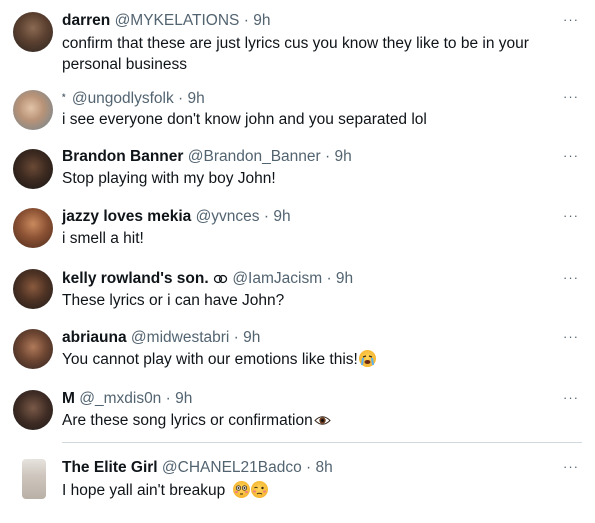 The height and width of the screenshot is (523, 595). What do you see at coordinates (64, 97) in the screenshot?
I see `display-name: *` at bounding box center [64, 97].